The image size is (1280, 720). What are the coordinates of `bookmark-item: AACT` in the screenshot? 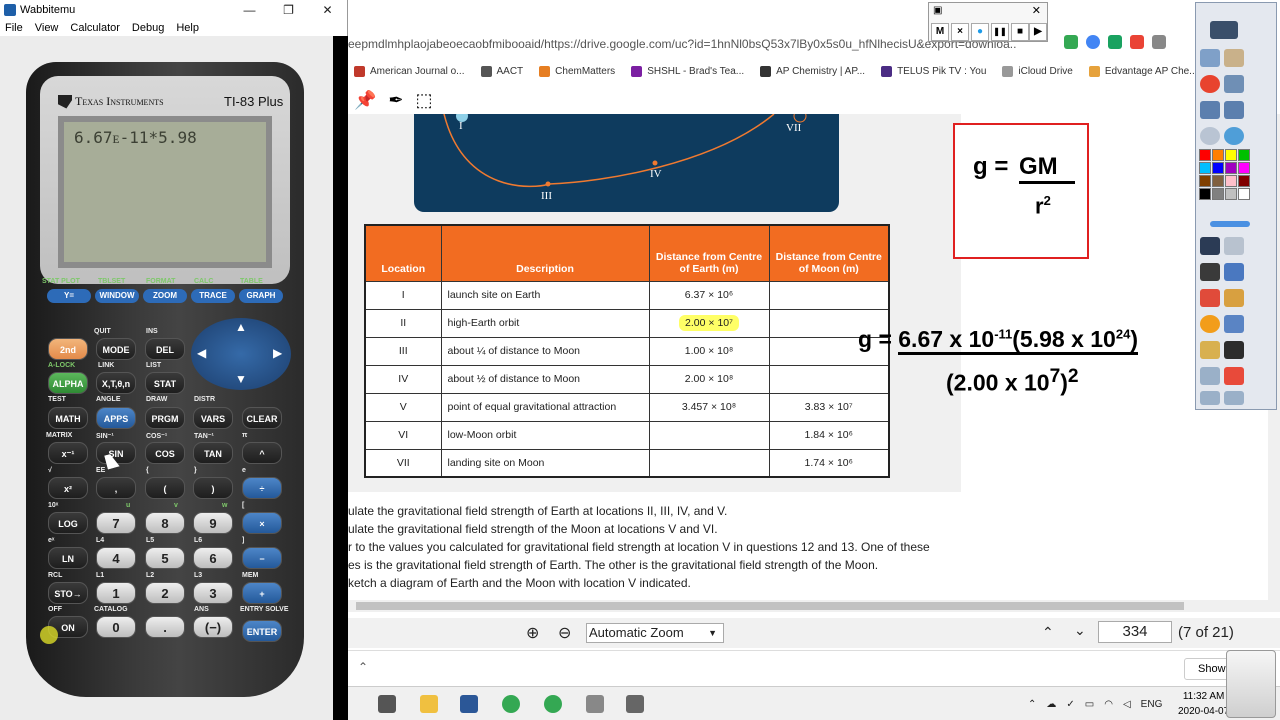 It's located at (501, 71).